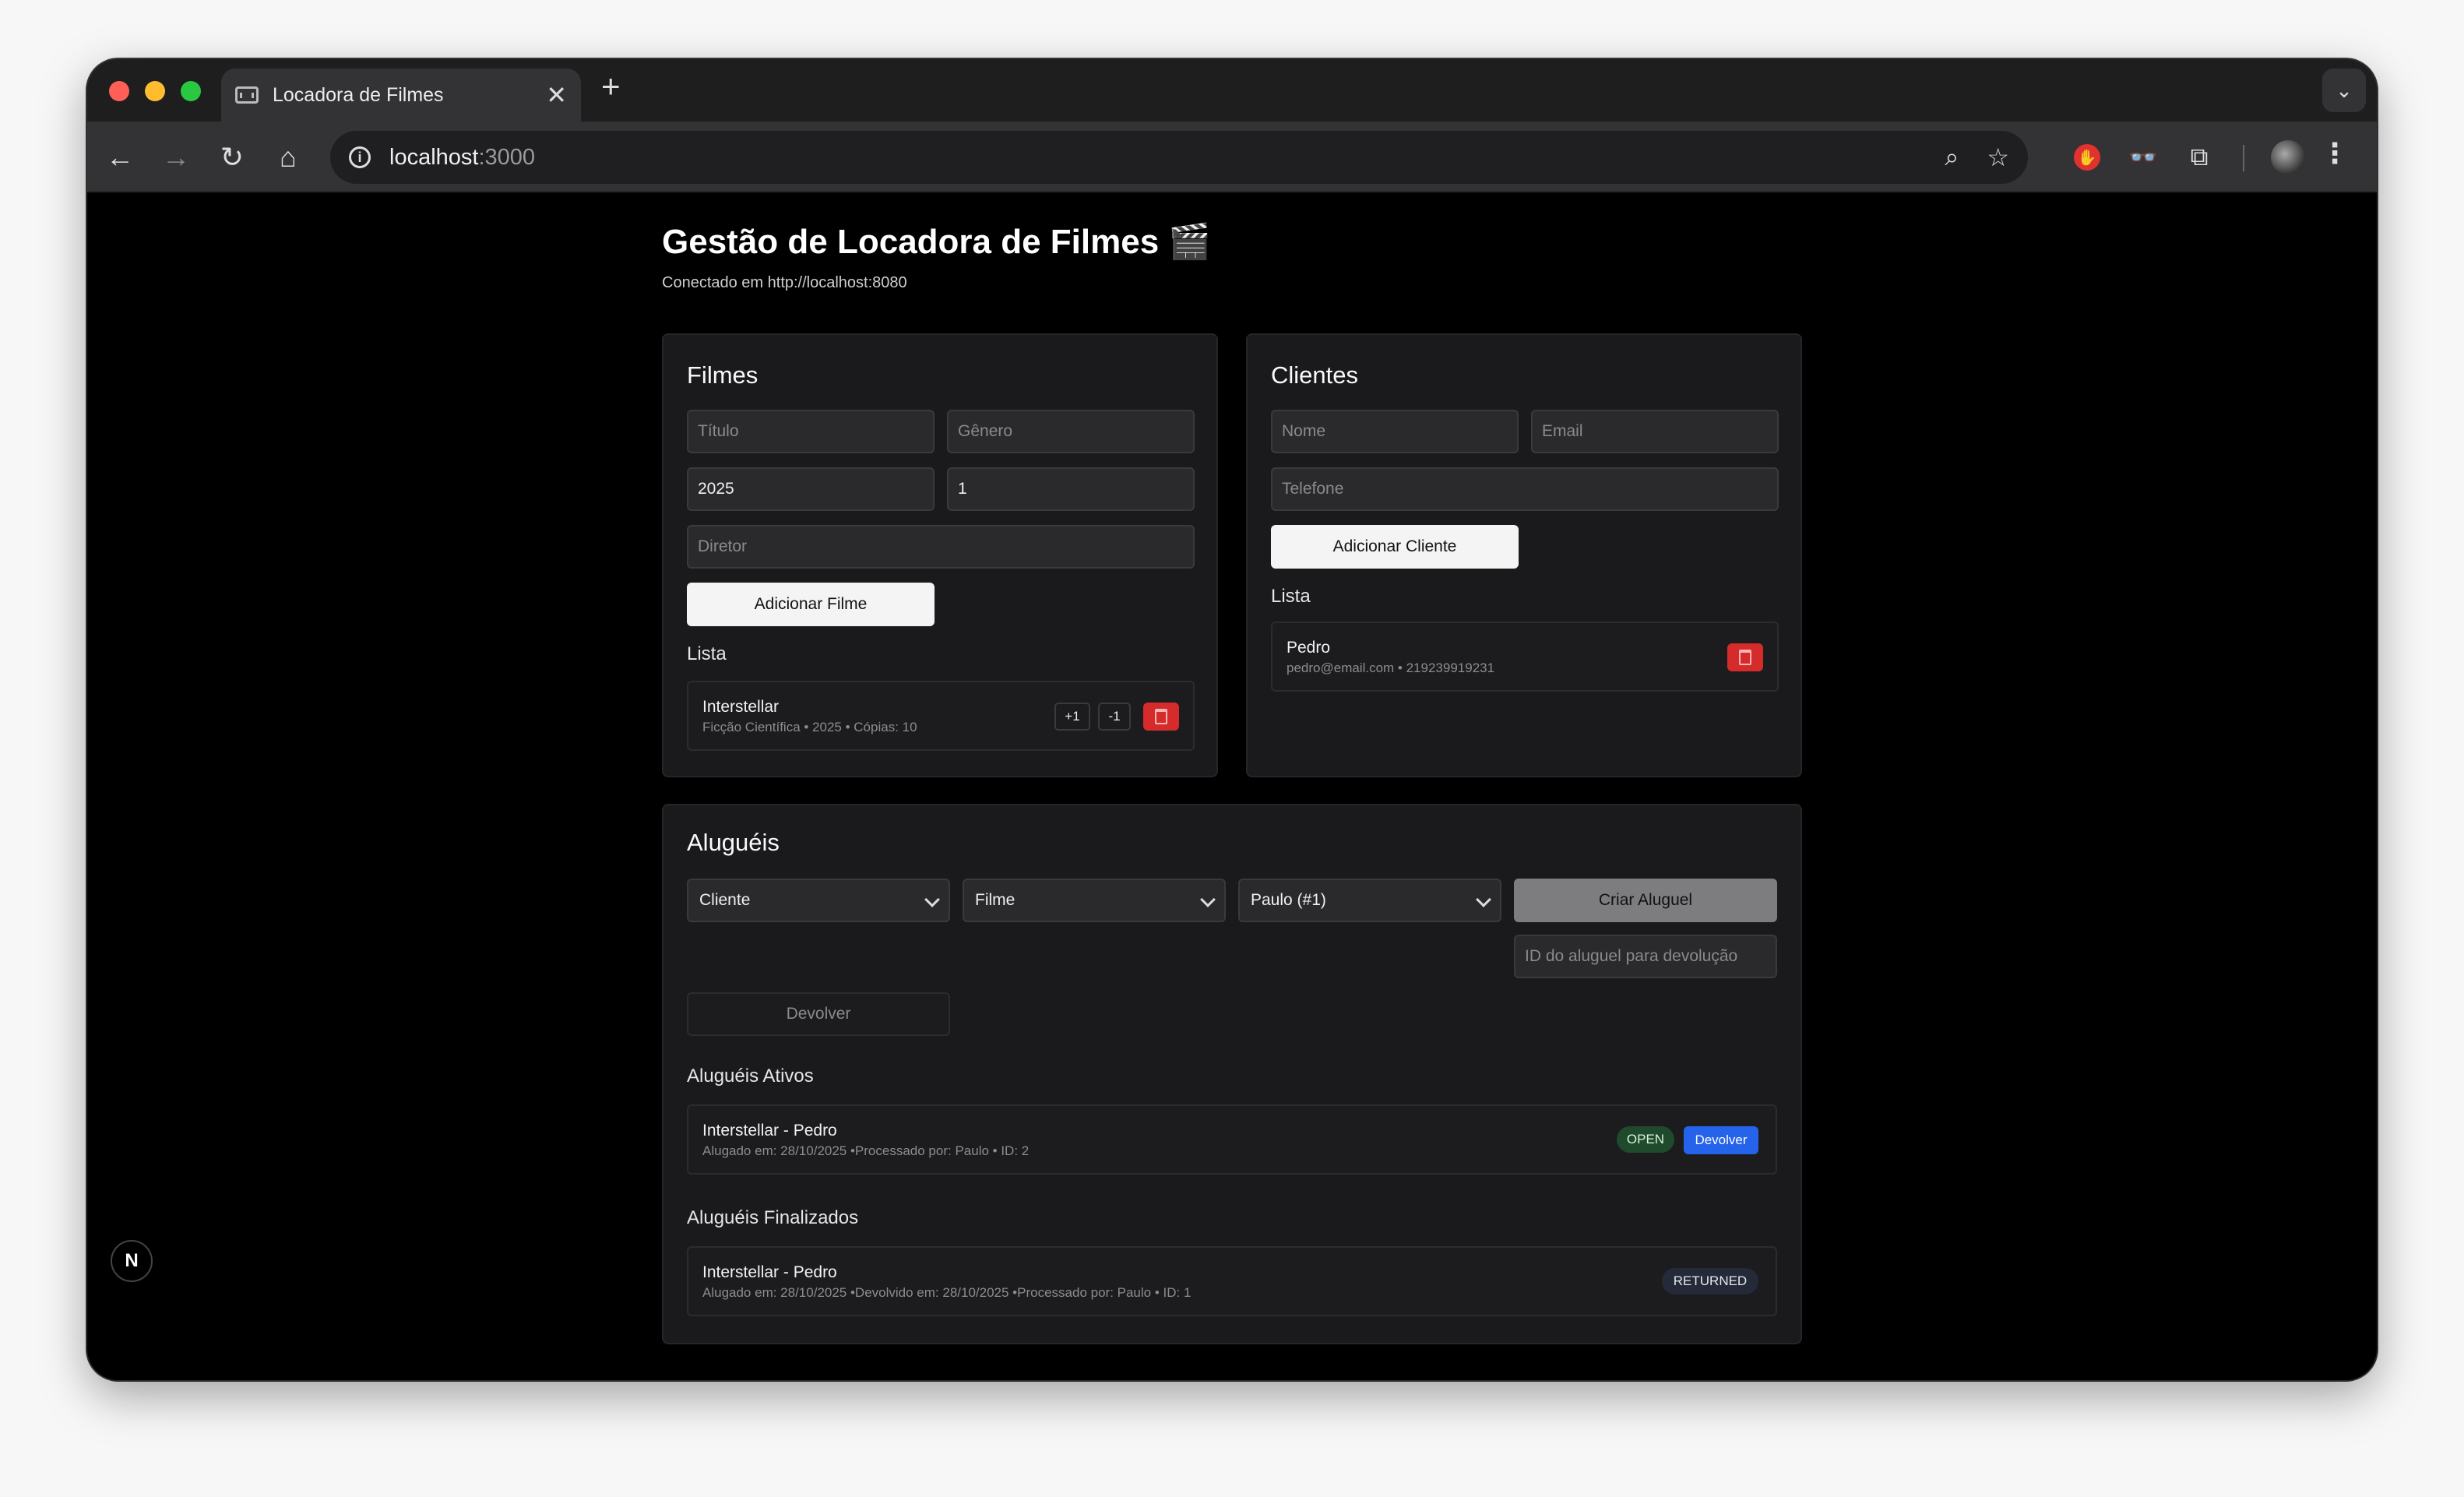 This screenshot has width=2464, height=1497. What do you see at coordinates (723, 375) in the screenshot?
I see `filmes-title: Filmes` at bounding box center [723, 375].